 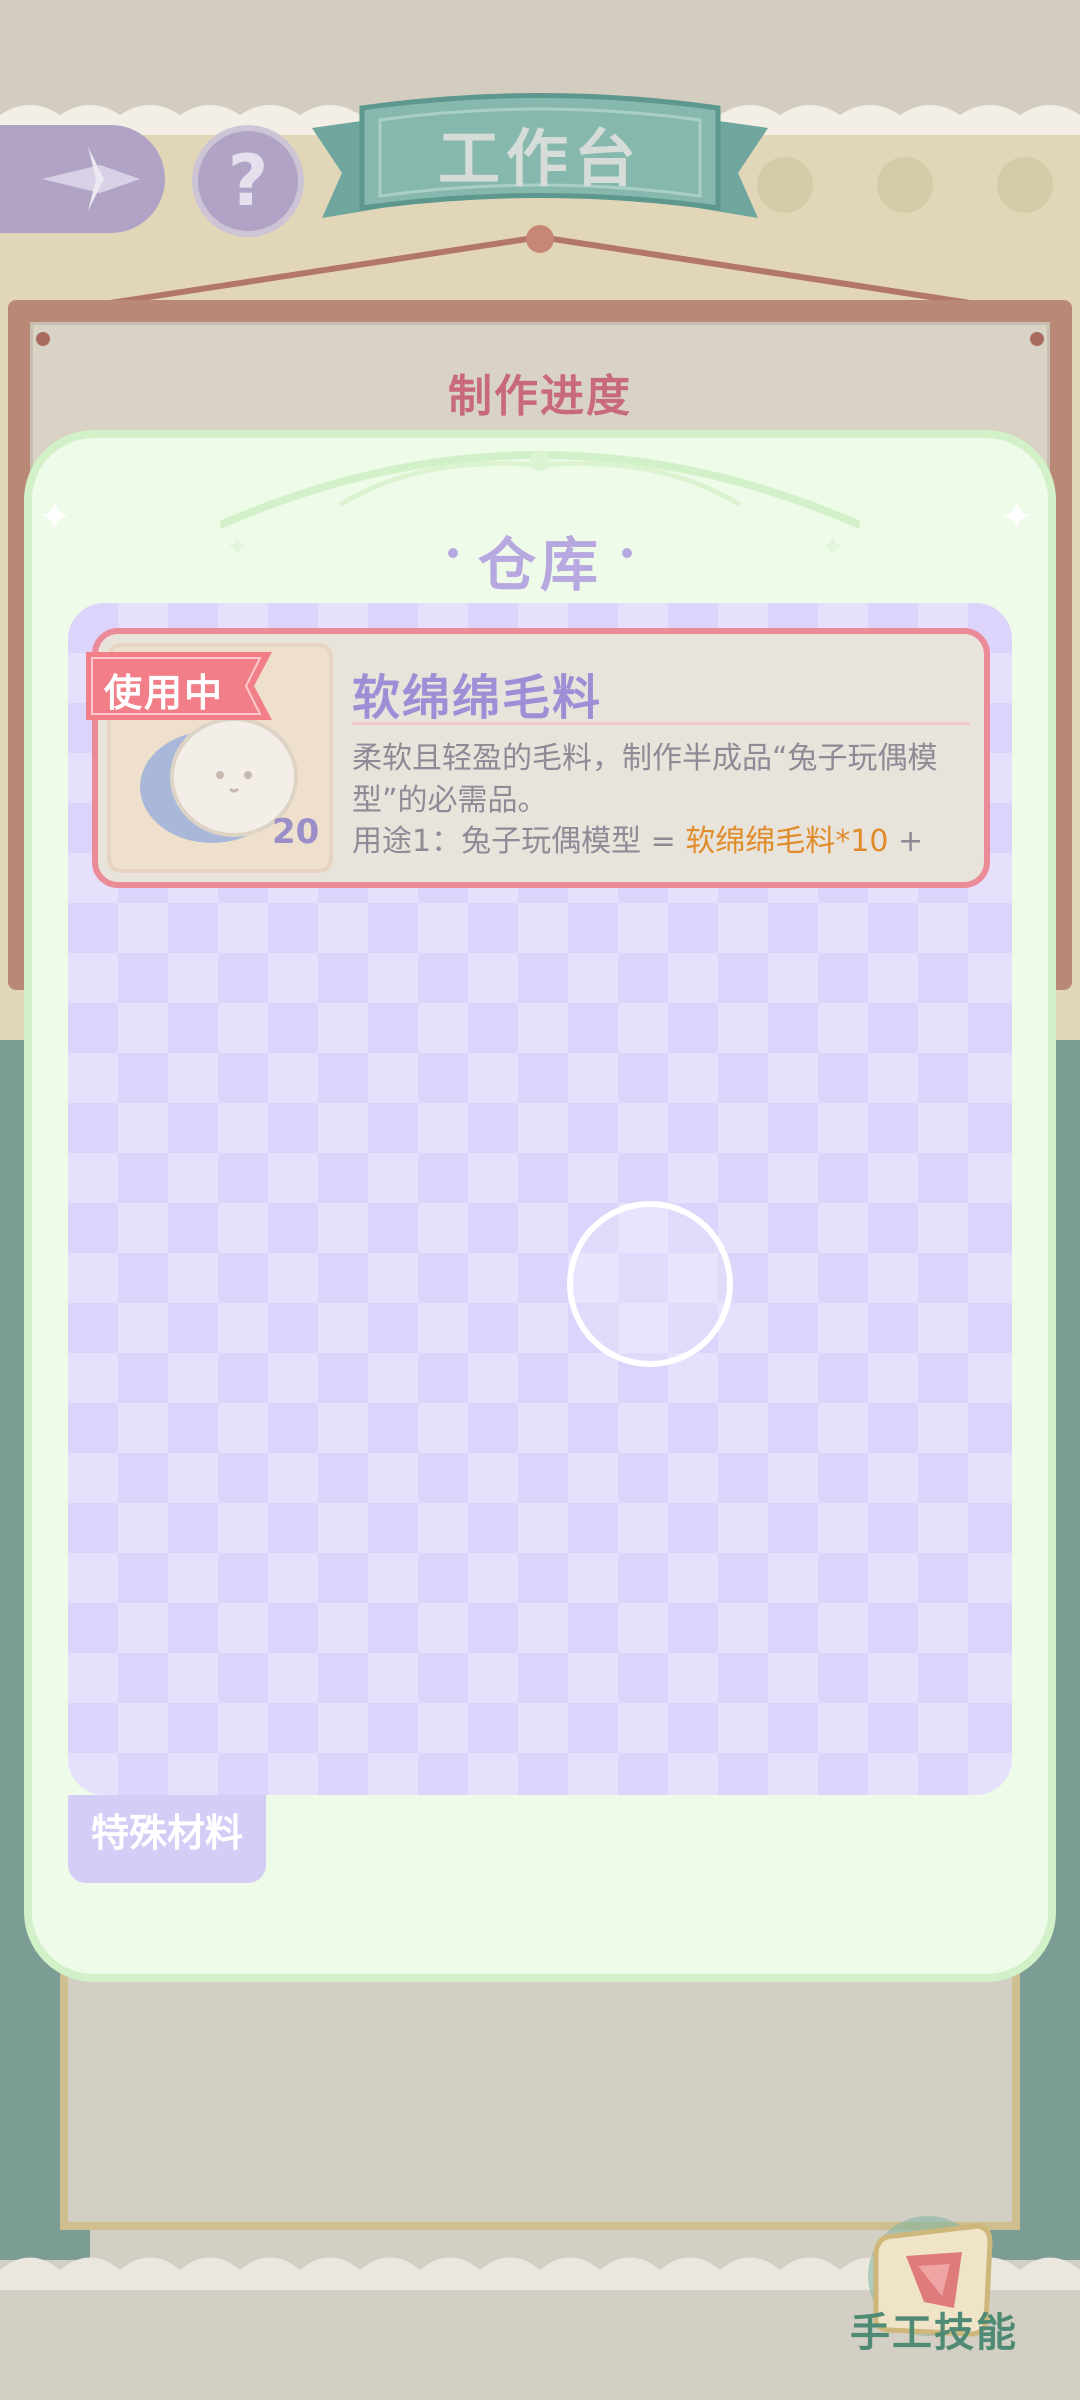 I want to click on wallpaper-dots, so click(x=905, y=185).